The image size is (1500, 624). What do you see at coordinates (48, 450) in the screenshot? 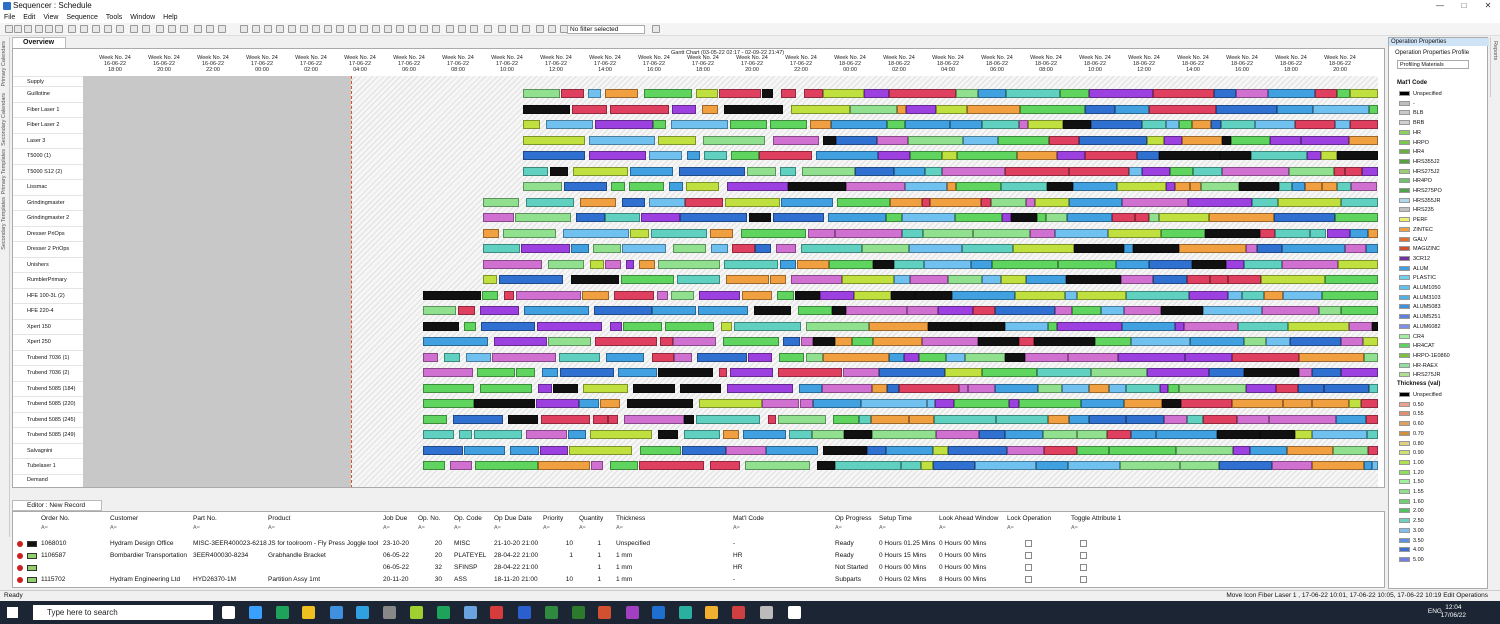
I see `resource-label: Salvagnini` at bounding box center [48, 450].